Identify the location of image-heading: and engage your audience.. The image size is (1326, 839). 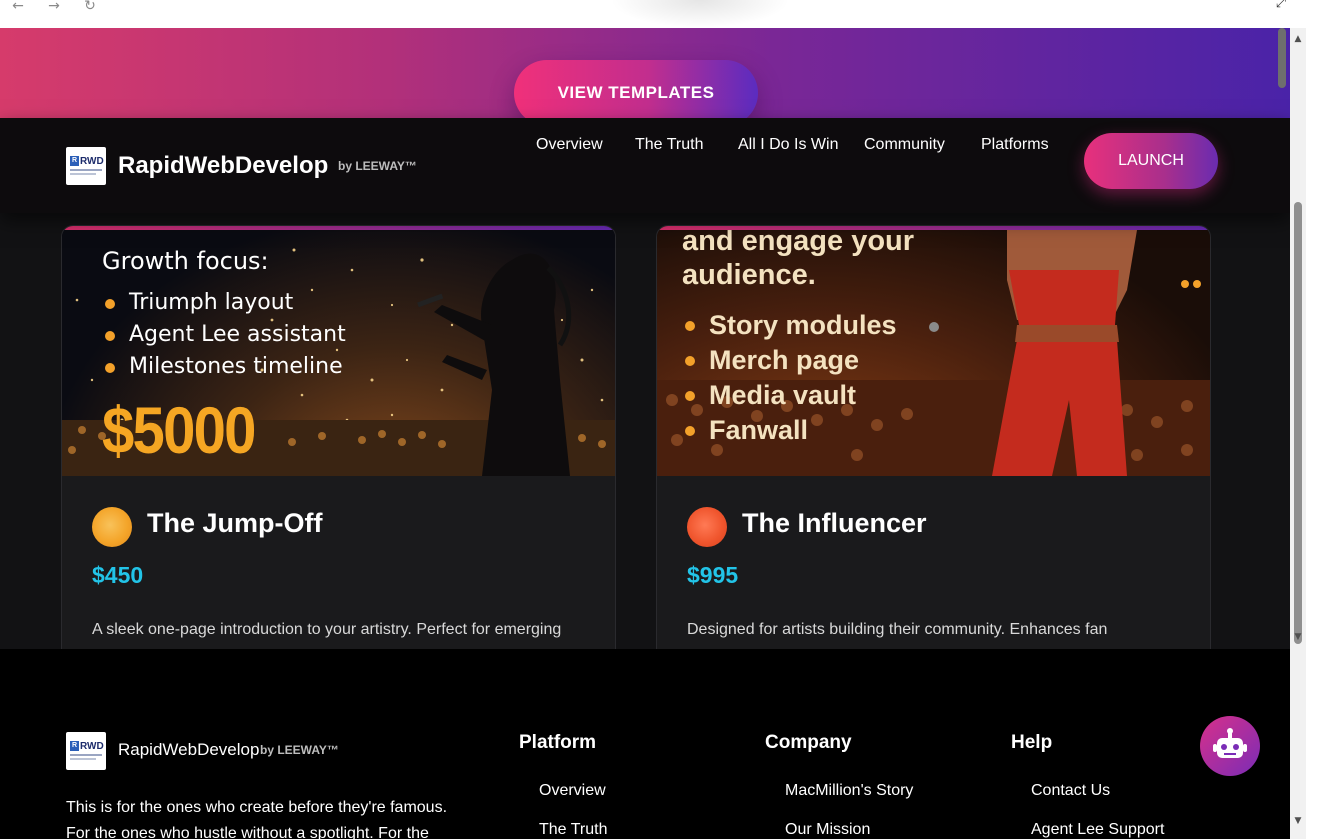
(798, 260).